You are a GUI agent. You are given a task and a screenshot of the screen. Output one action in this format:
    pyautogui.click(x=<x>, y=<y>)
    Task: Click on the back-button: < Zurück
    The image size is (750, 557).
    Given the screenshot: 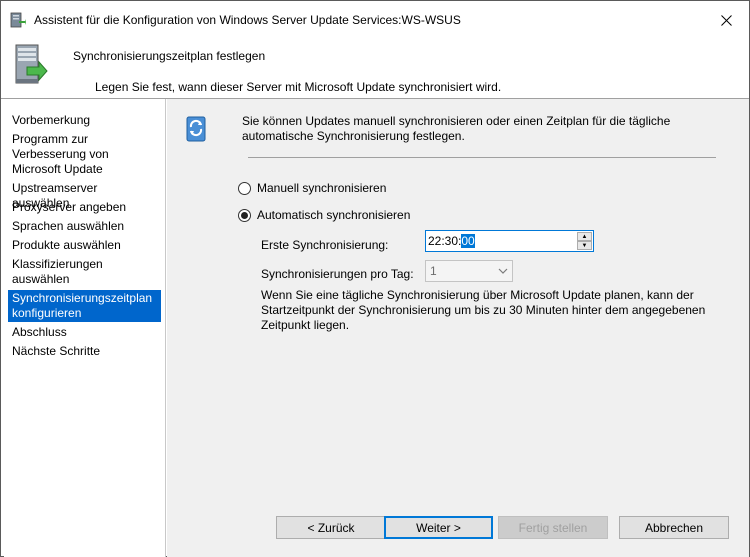 What is the action you would take?
    pyautogui.click(x=331, y=527)
    